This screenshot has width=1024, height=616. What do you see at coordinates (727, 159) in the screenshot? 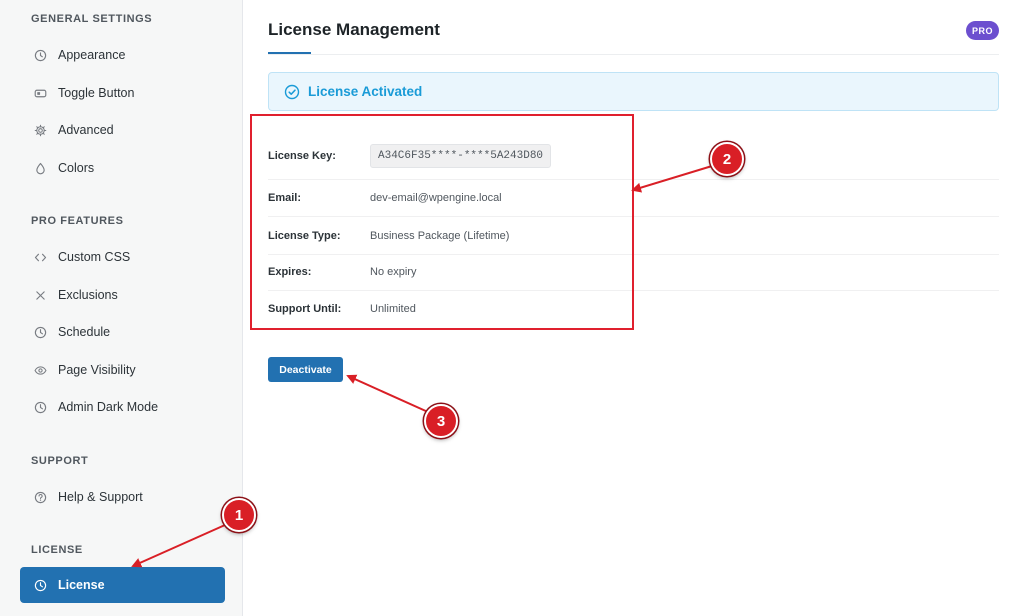
I see `callout-badge-2: 2` at bounding box center [727, 159].